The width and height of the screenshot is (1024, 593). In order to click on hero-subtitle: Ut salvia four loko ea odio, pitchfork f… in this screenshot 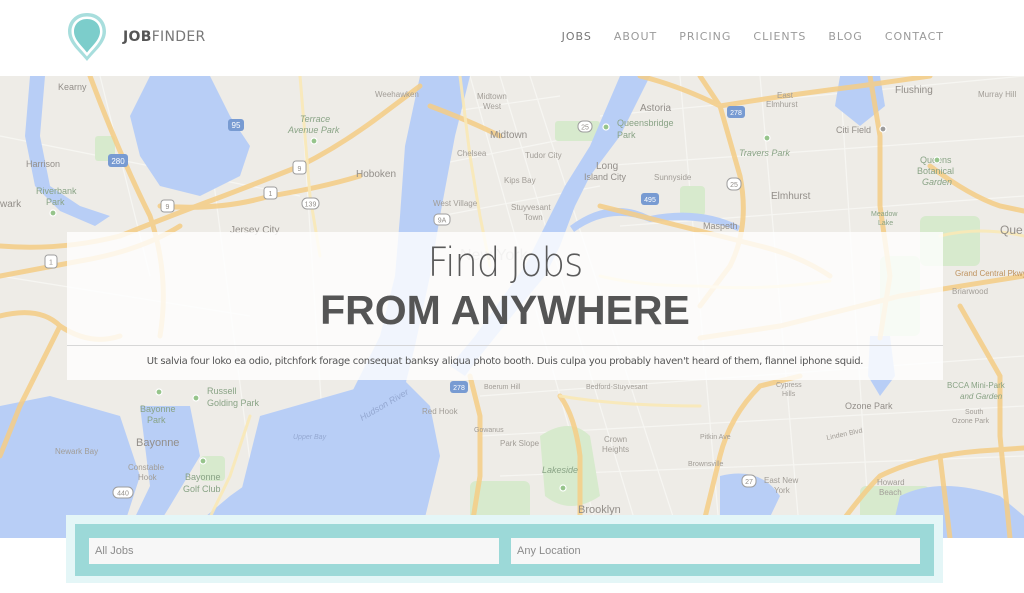, I will do `click(505, 361)`.